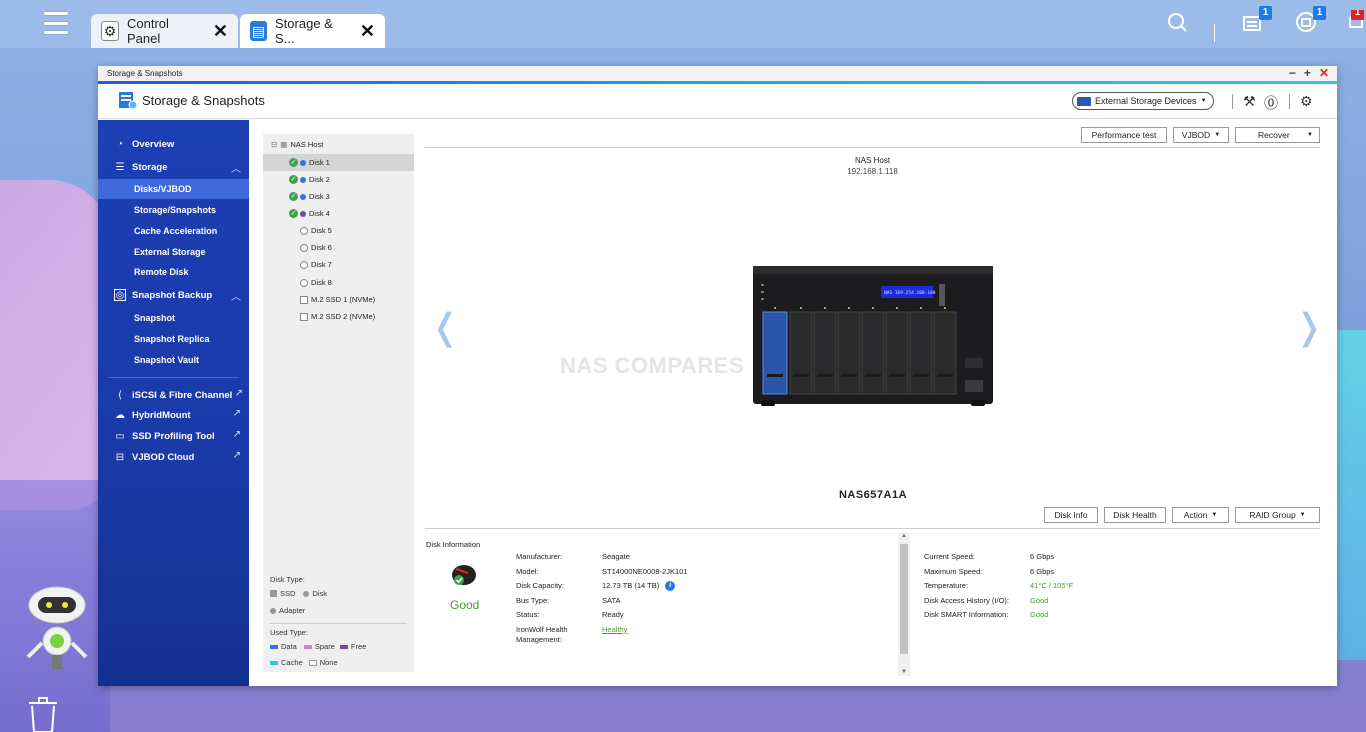  What do you see at coordinates (631, 585) in the screenshot?
I see `capacity-value: 12.73 TB (14 TB)` at bounding box center [631, 585].